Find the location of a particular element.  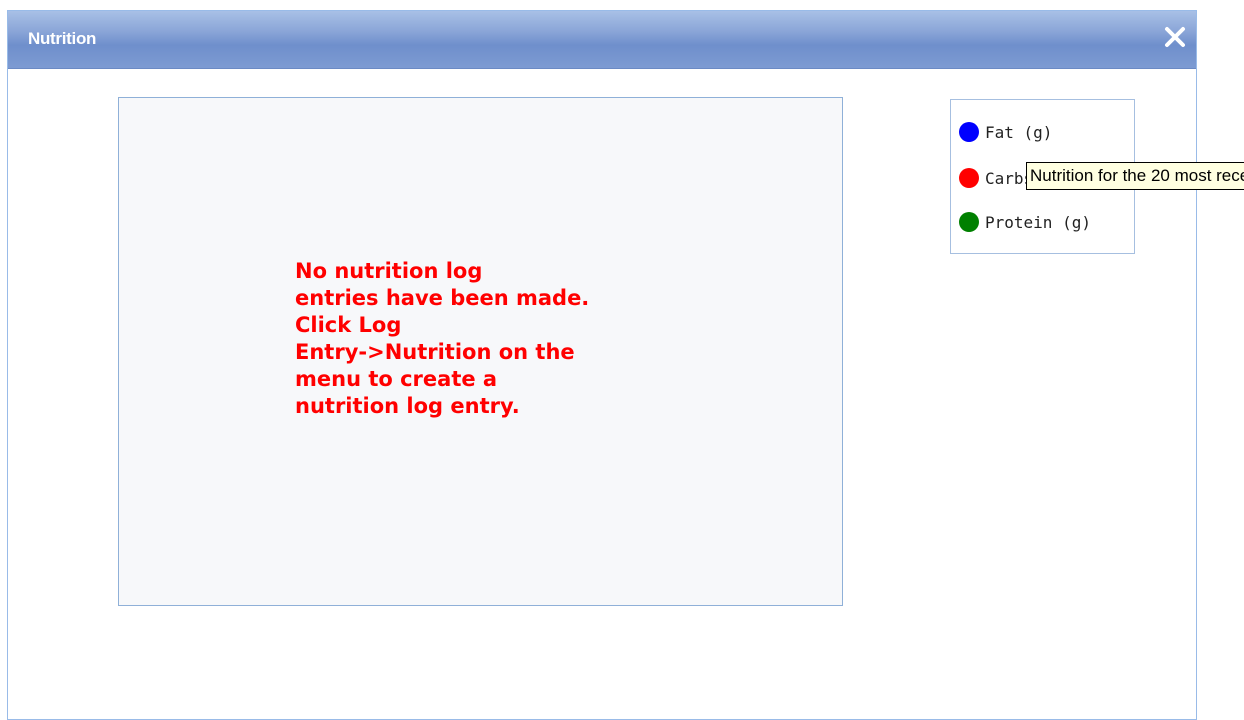

window-title: Nutrition is located at coordinates (62, 38).